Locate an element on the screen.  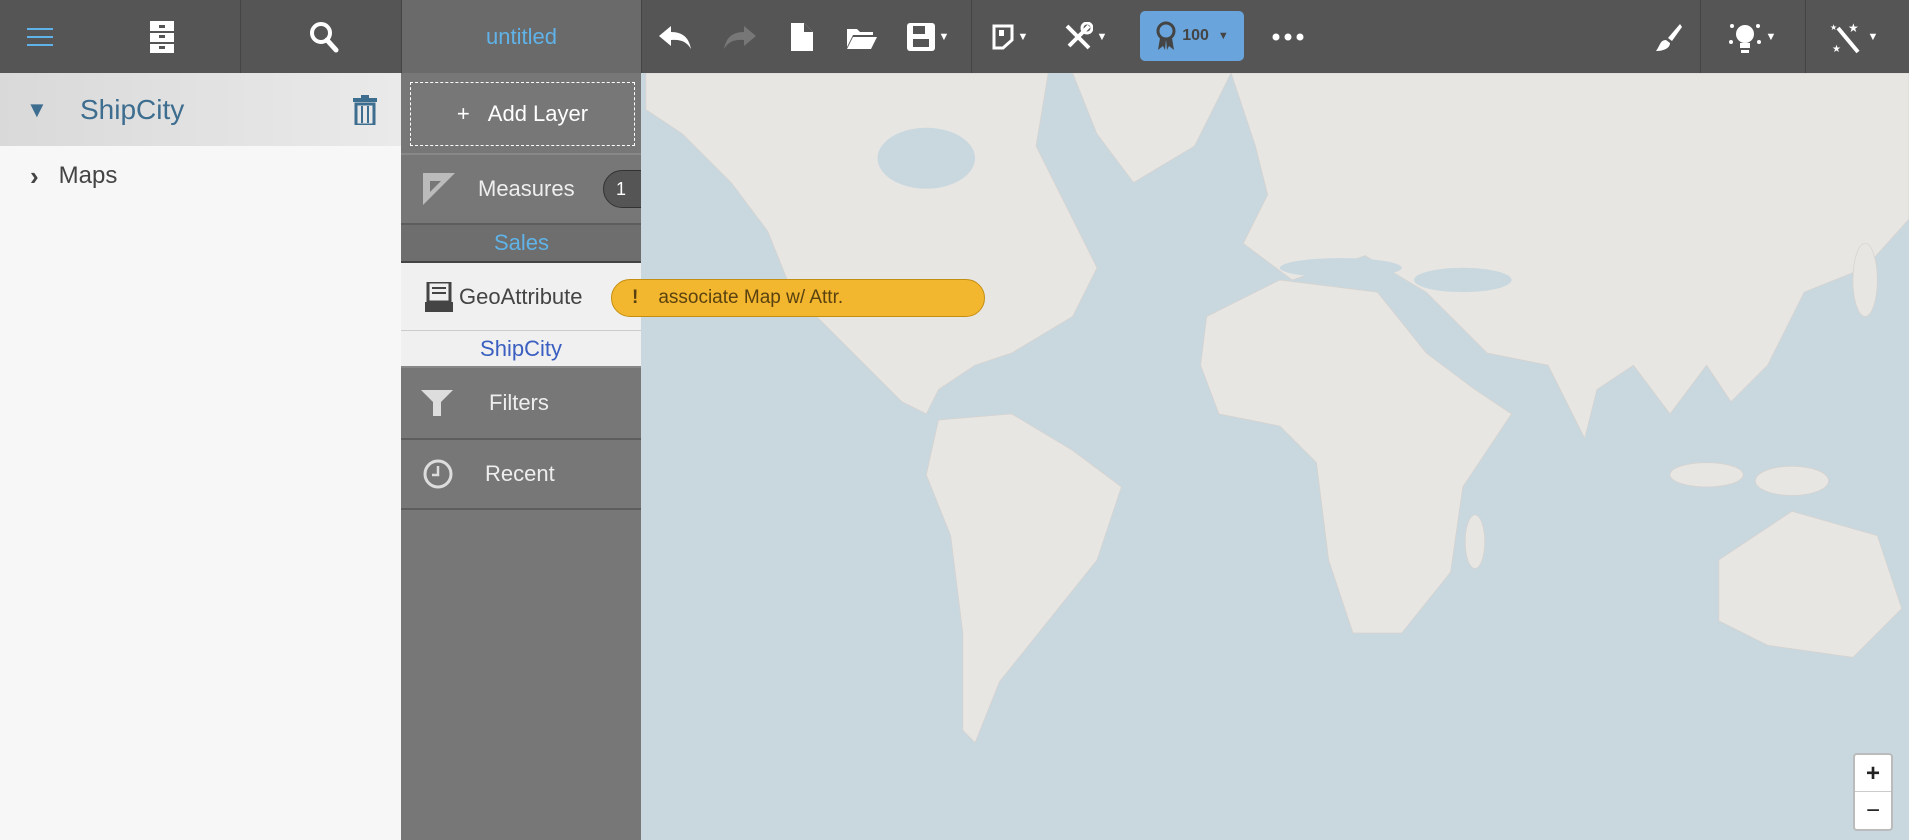
layer-name: ShipCity is located at coordinates (132, 109).